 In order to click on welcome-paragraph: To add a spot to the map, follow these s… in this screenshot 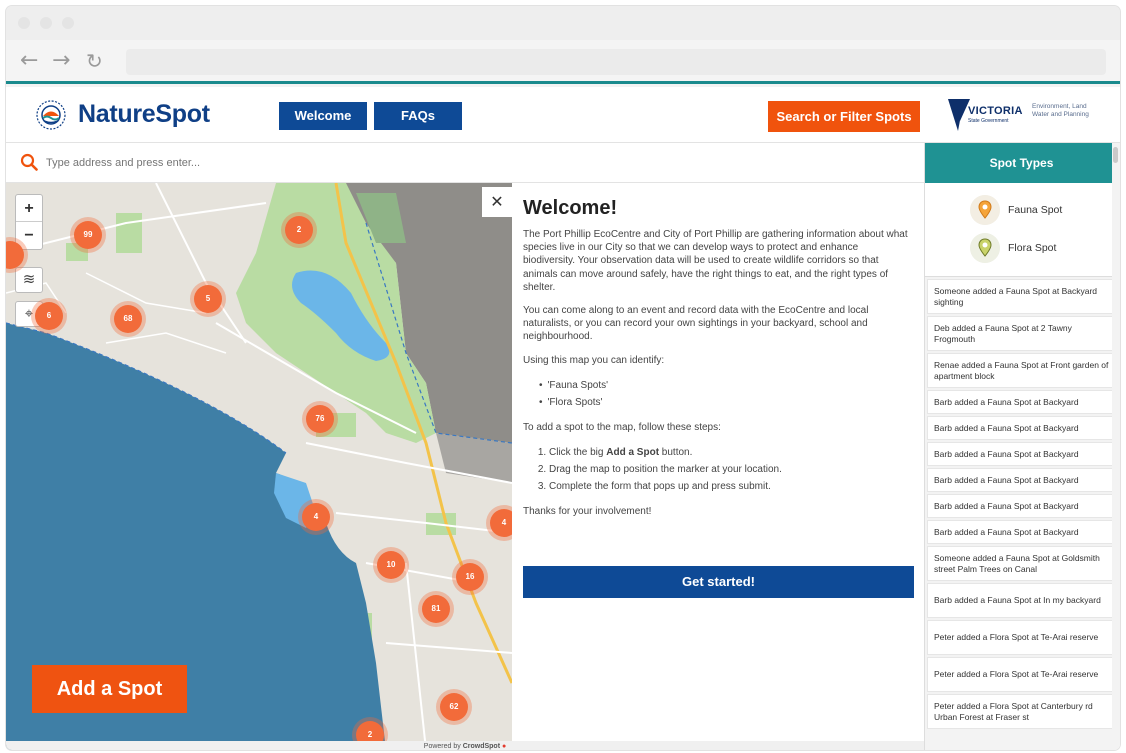, I will do `click(622, 427)`.